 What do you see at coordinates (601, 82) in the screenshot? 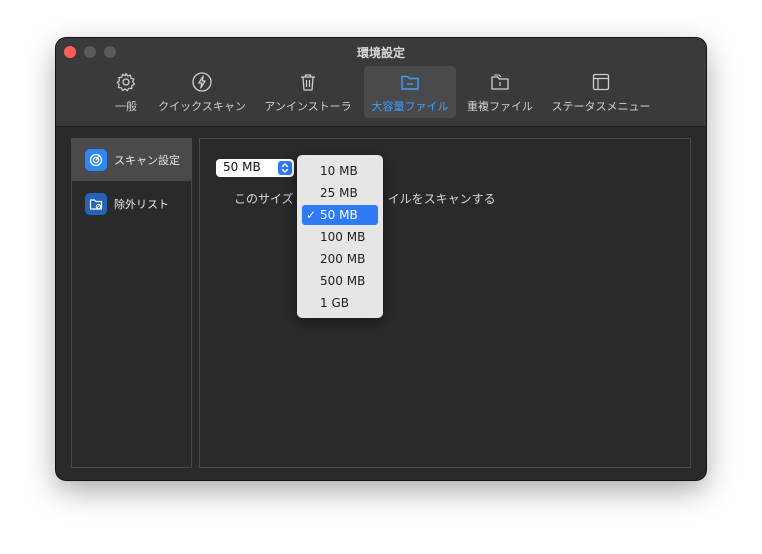
I see `layout-icon` at bounding box center [601, 82].